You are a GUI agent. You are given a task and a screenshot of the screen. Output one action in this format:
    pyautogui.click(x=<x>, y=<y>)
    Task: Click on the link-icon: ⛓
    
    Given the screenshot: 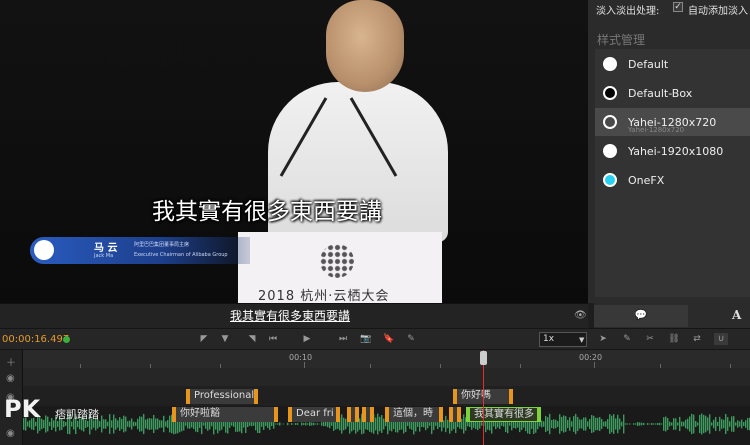 What is the action you would take?
    pyautogui.click(x=674, y=339)
    